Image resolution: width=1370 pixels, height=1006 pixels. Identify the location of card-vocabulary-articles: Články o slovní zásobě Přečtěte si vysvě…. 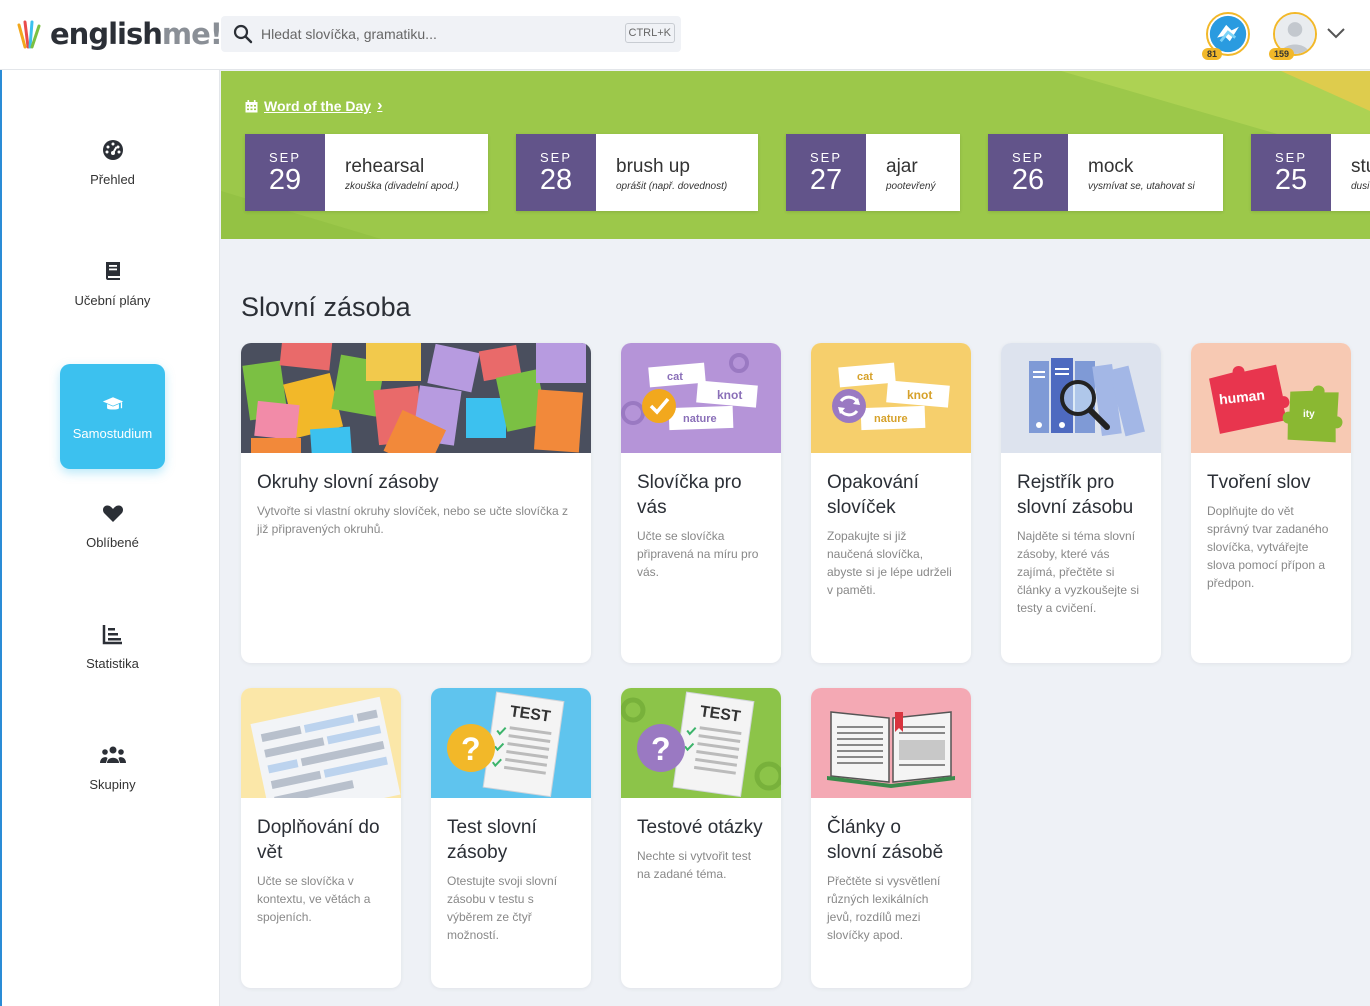
(891, 838).